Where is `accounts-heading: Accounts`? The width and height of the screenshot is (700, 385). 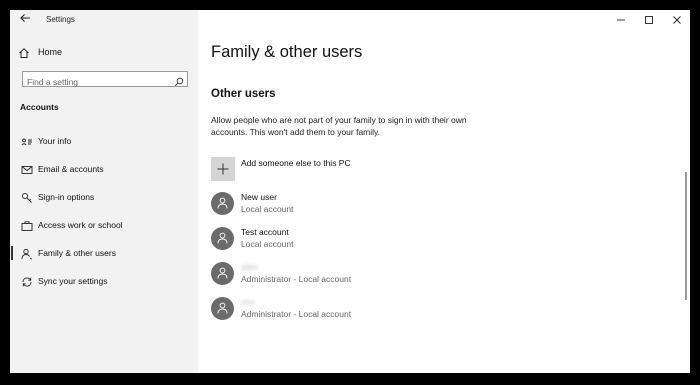
accounts-heading: Accounts is located at coordinates (39, 107).